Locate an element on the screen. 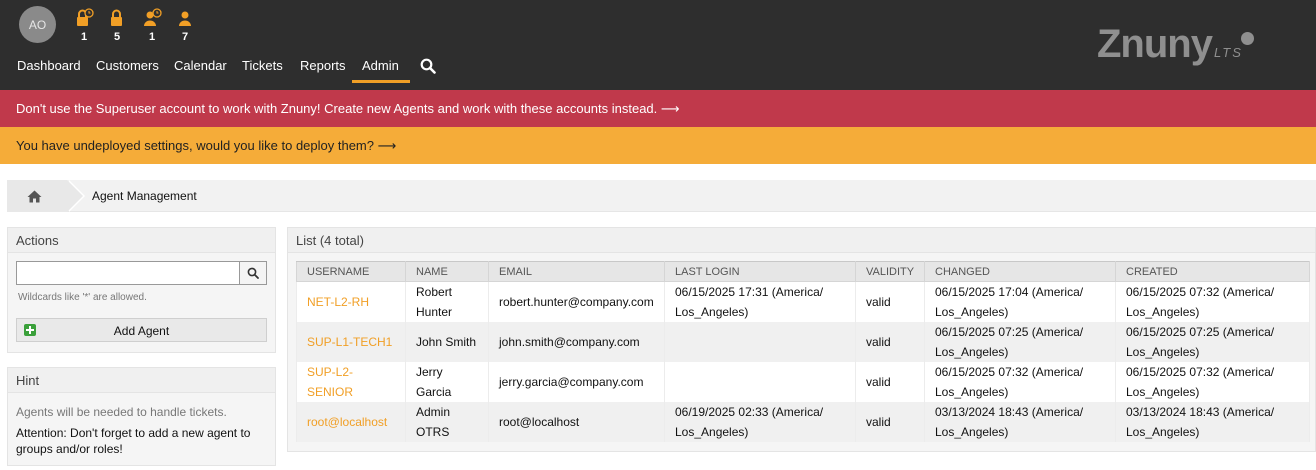 The width and height of the screenshot is (1316, 470). nav-reports: Reports is located at coordinates (323, 69).